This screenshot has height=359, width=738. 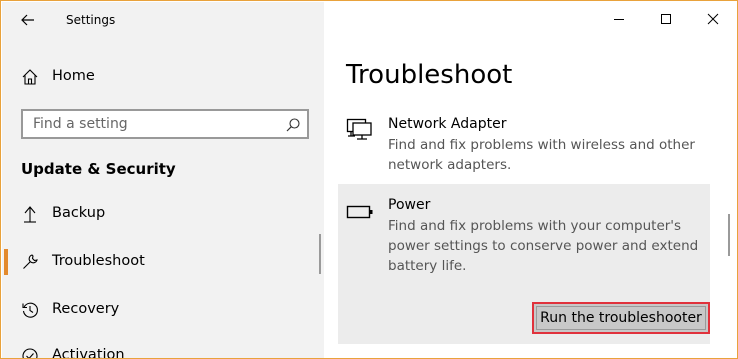 I want to click on wrench-icon, so click(x=30, y=262).